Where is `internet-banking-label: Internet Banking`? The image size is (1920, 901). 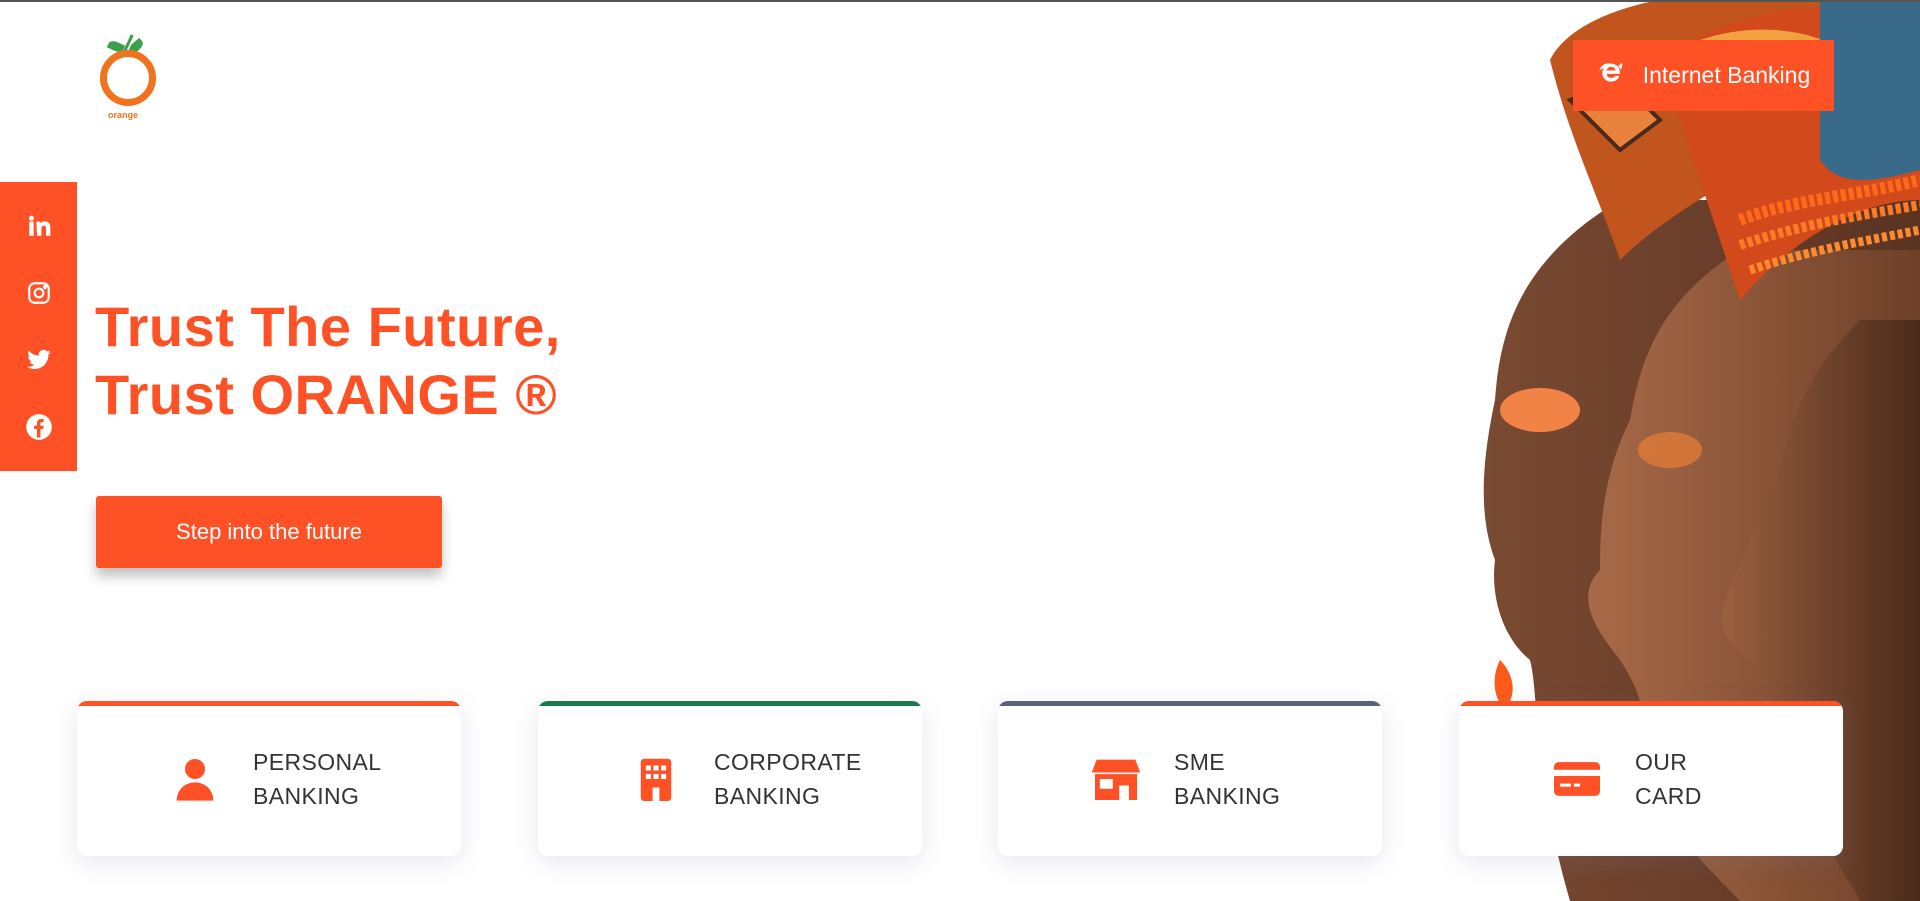
internet-banking-label: Internet Banking is located at coordinates (1726, 75).